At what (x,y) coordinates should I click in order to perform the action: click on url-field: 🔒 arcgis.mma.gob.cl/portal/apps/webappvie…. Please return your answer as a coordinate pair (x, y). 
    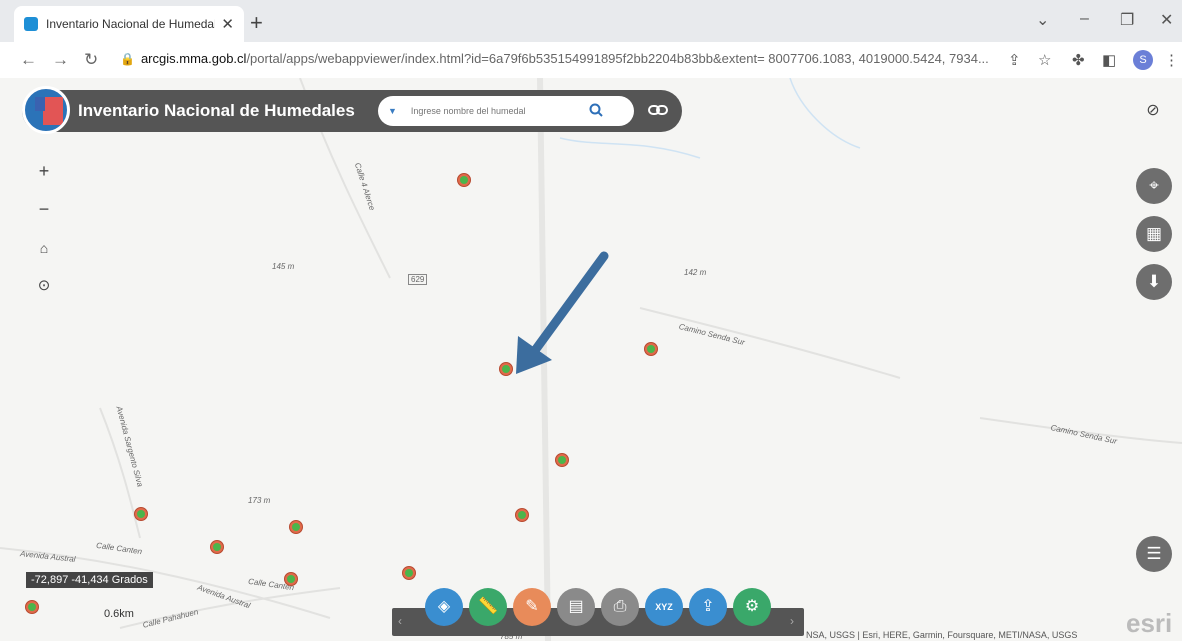
    Looking at the image, I should click on (560, 58).